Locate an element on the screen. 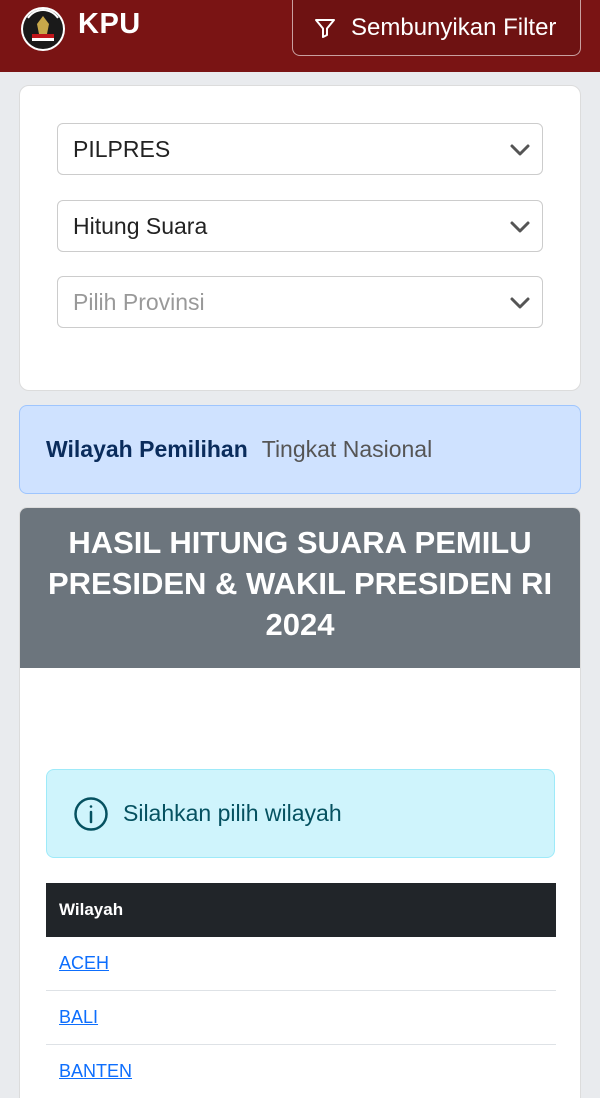  mode-select: Hitung Suara is located at coordinates (300, 226).